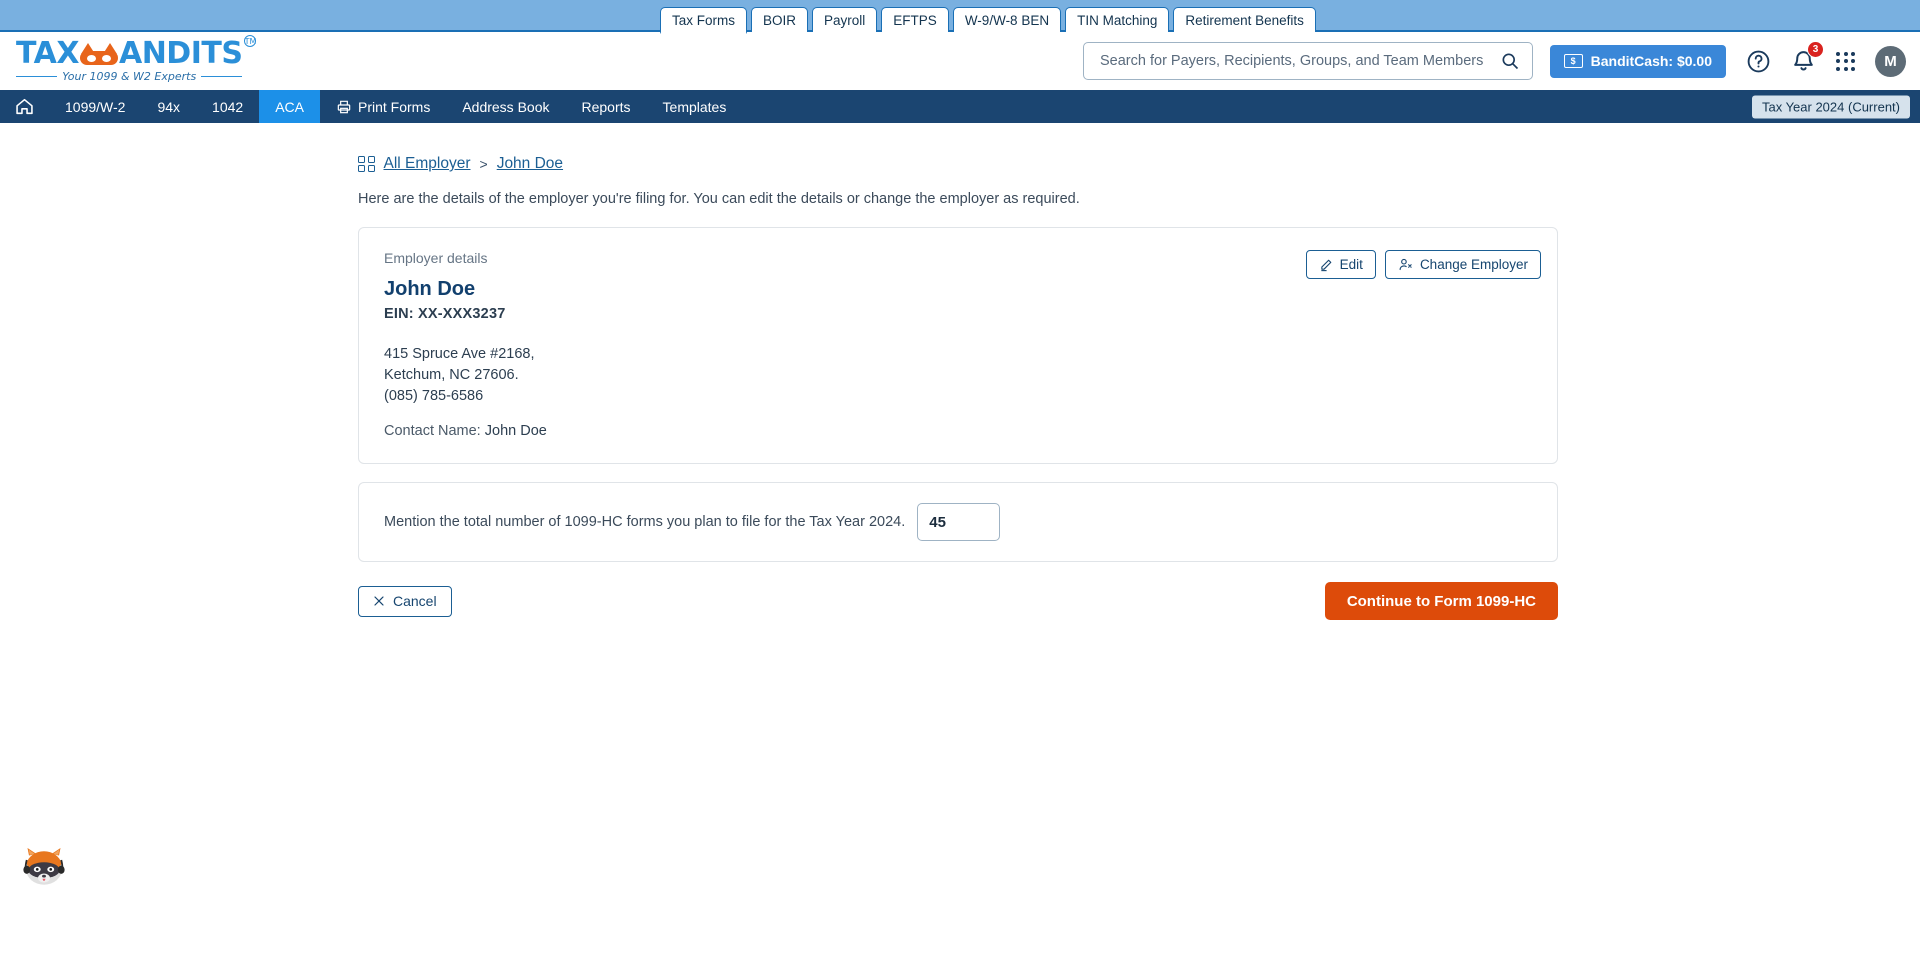 The height and width of the screenshot is (953, 1920). I want to click on header-right-actions: $ BanditCash: $0.00 3 M, so click(1727, 59).